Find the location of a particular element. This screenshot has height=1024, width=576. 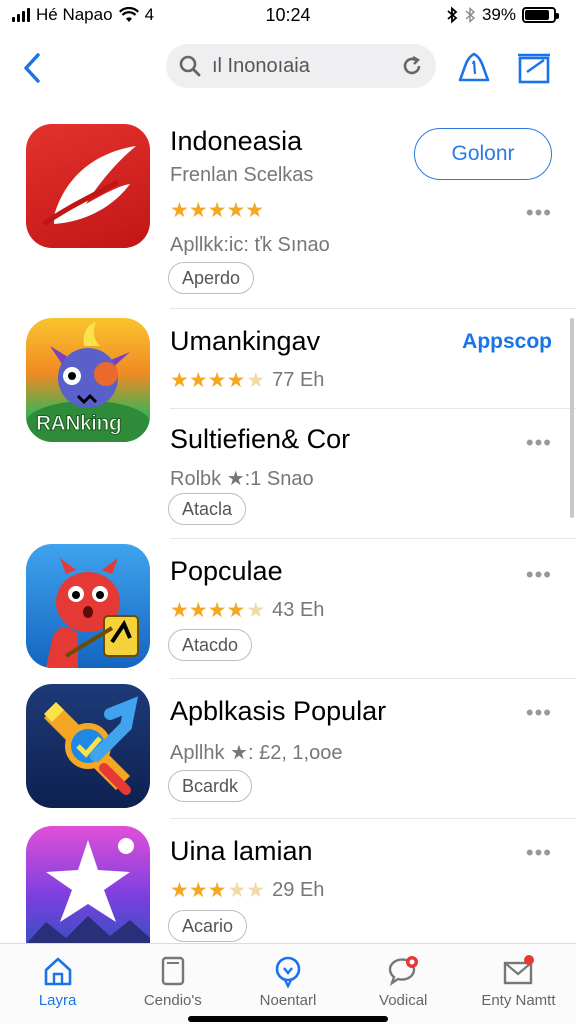

app-meta: Apllkk:ic: ťk Sınao is located at coordinates (250, 245).